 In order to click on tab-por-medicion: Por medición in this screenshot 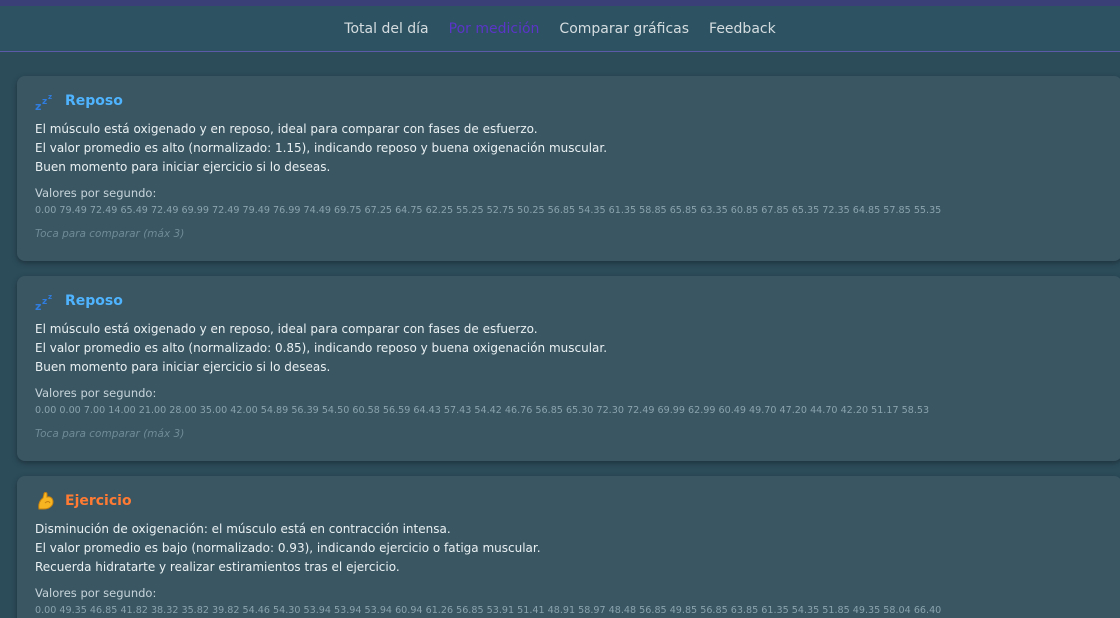, I will do `click(494, 29)`.